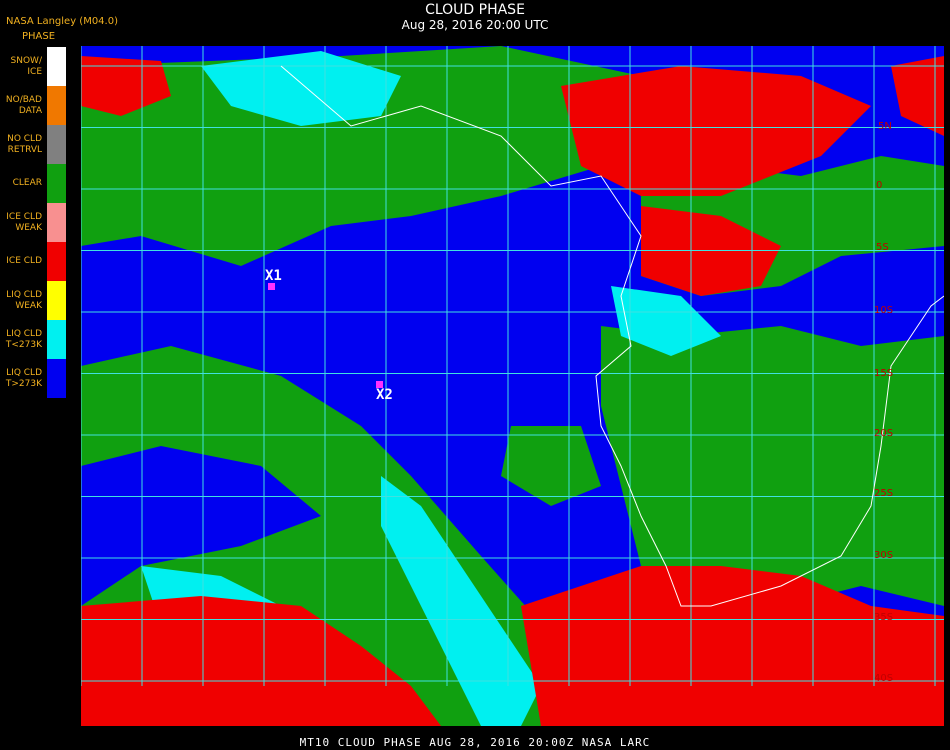 The height and width of the screenshot is (750, 950). I want to click on legend-label: LIQ CLD WEAK, so click(24, 300).